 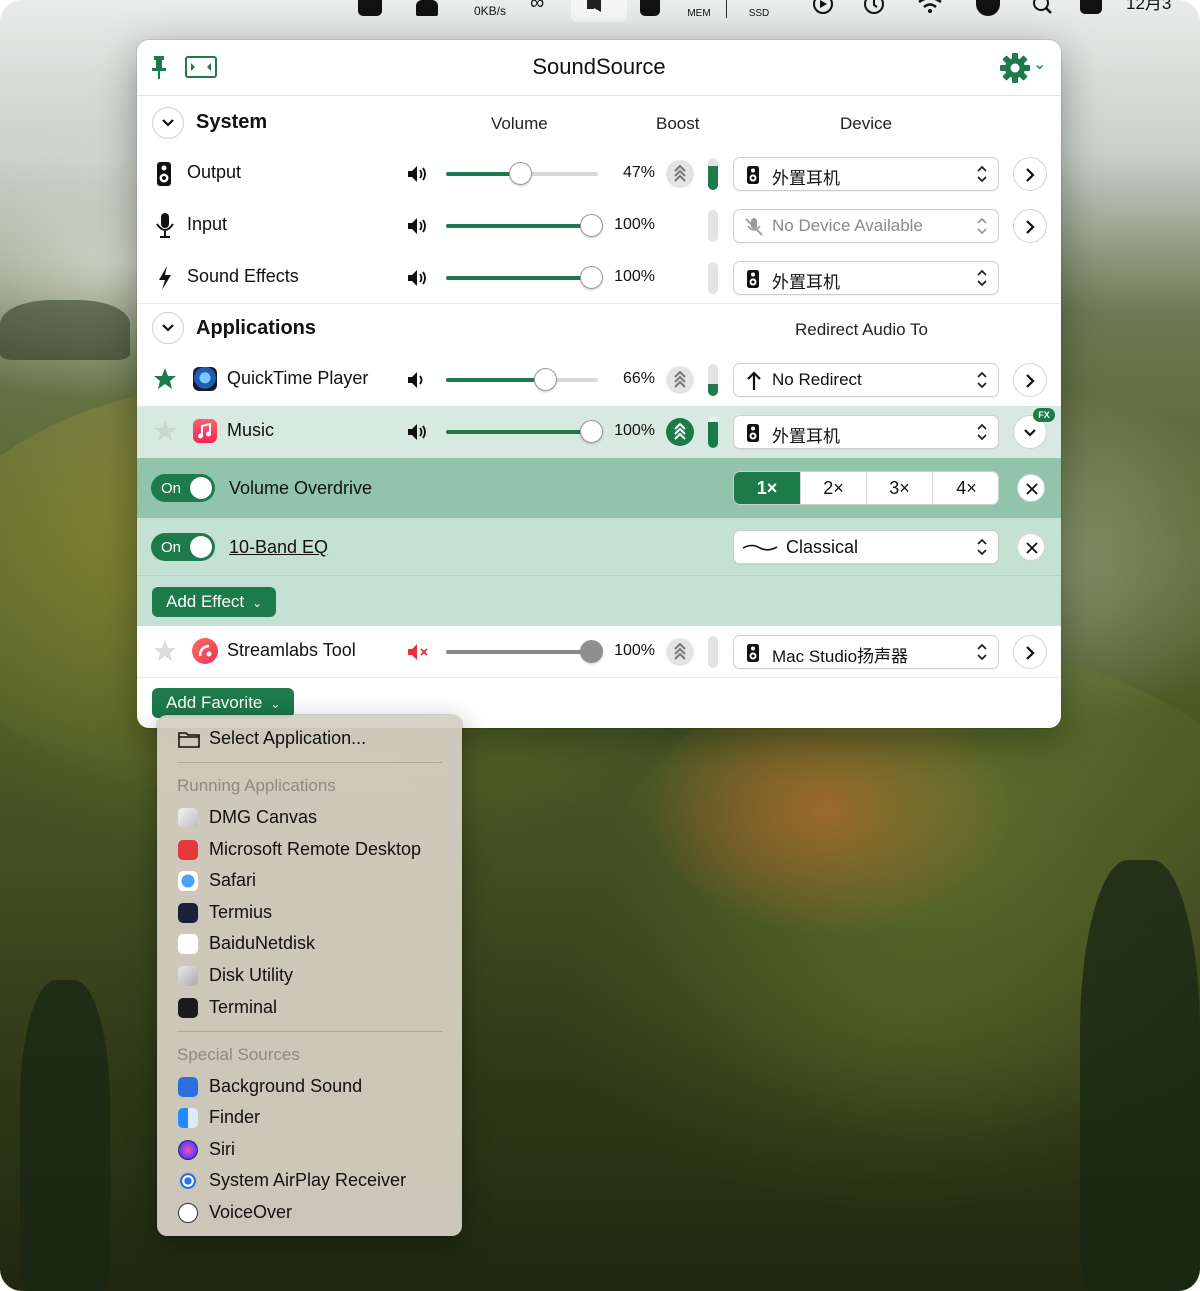 What do you see at coordinates (1156, 6) in the screenshot?
I see `clock: 12月3` at bounding box center [1156, 6].